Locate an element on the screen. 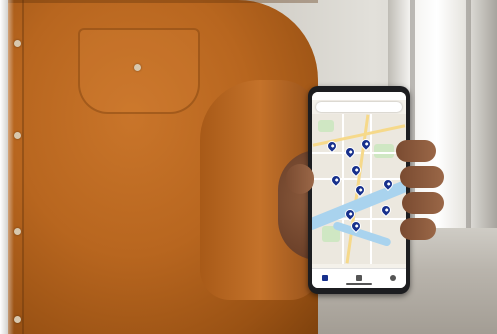  window-frame-bar is located at coordinates (468, 115).